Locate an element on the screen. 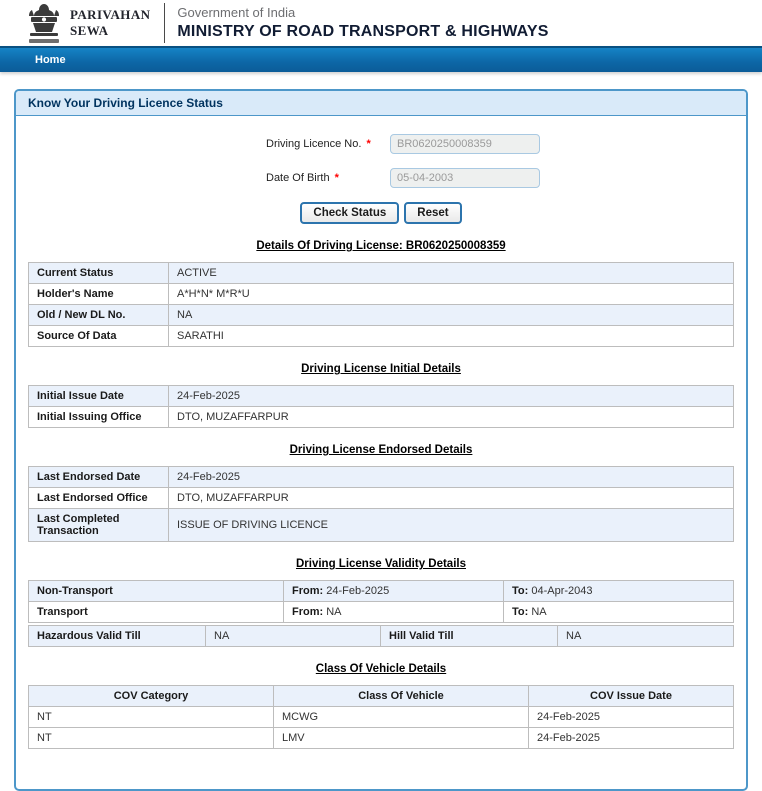 This screenshot has width=762, height=791. table-row: NT MCWG 24-Feb-2025 is located at coordinates (381, 717).